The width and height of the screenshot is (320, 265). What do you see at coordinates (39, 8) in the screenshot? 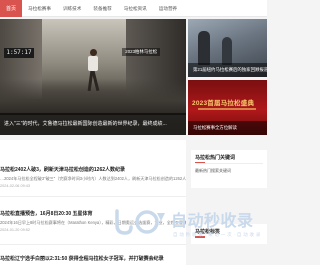
I see `nav-item-marathon-events: 马拉松赛事` at bounding box center [39, 8].